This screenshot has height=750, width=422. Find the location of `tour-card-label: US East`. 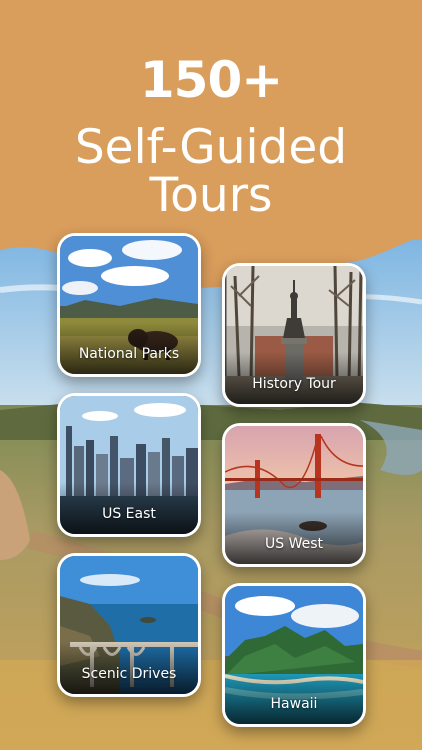

tour-card-label: US East is located at coordinates (129, 514).